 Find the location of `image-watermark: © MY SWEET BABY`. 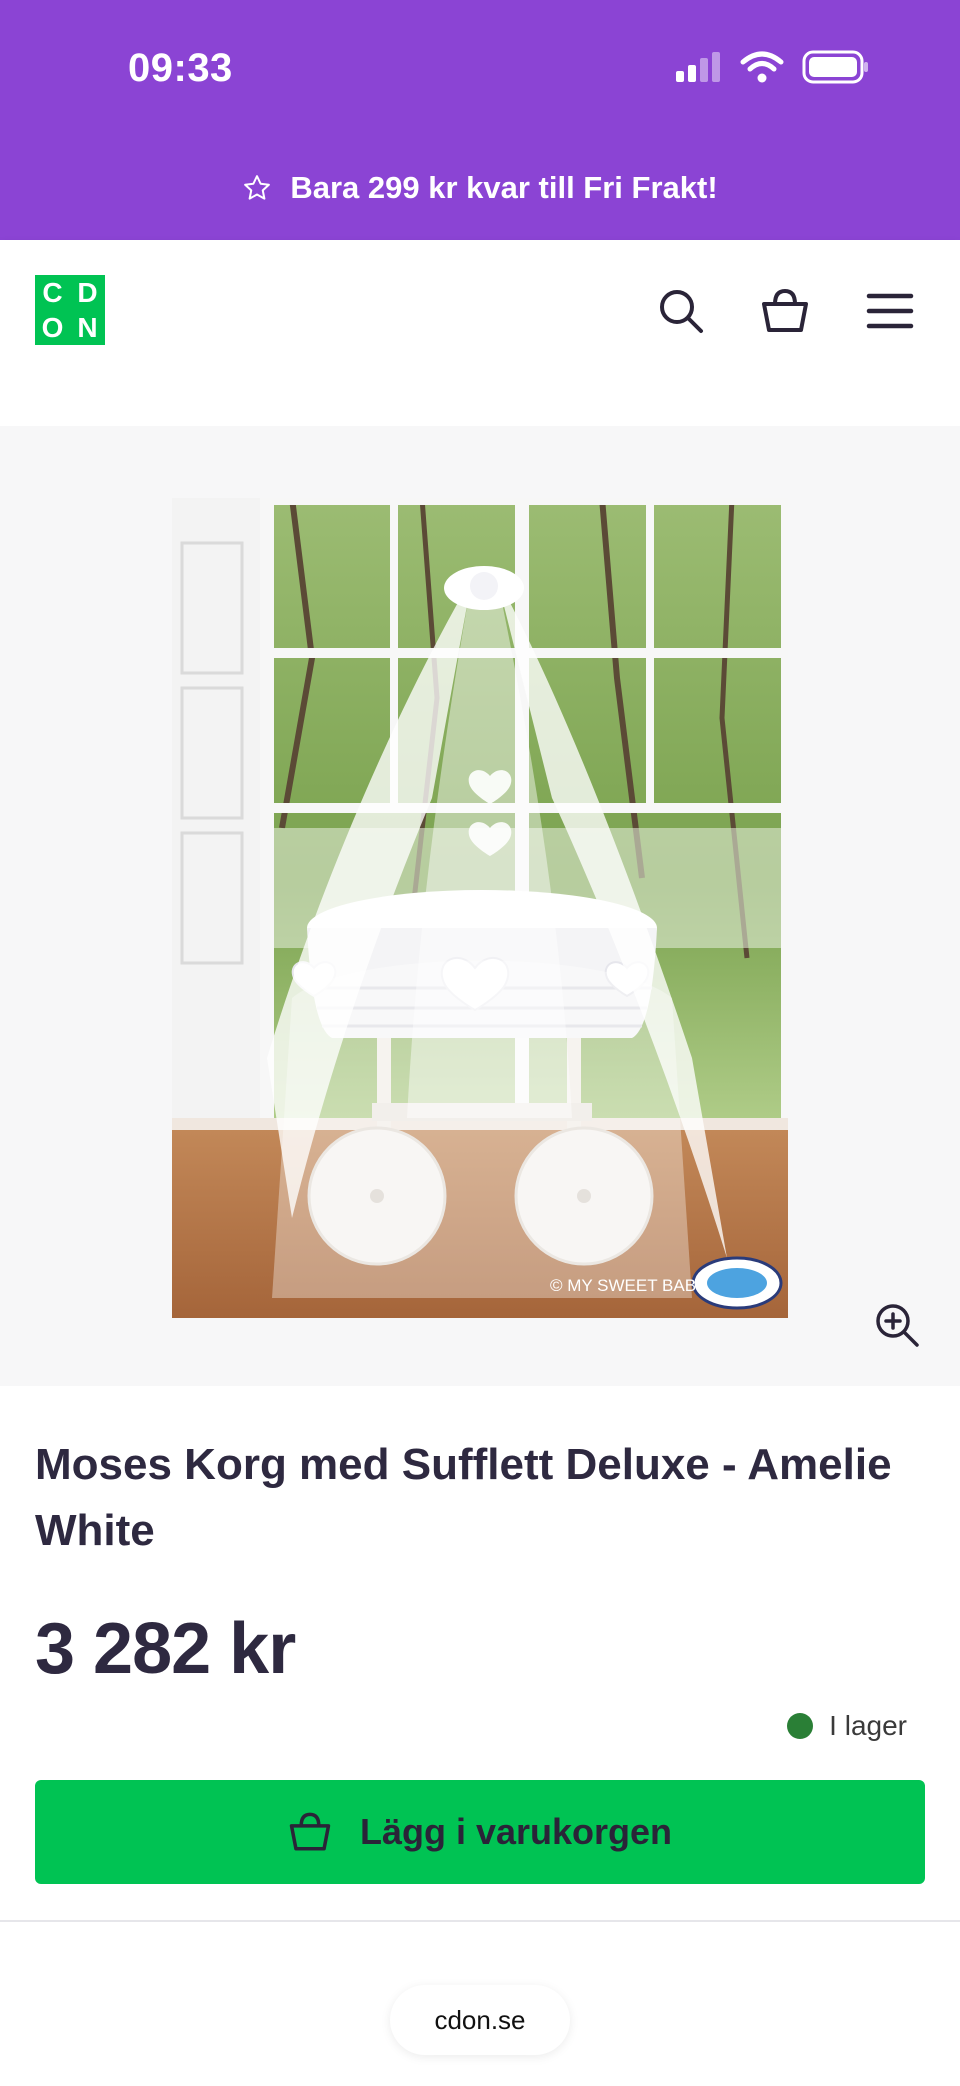

image-watermark: © MY SWEET BABY is located at coordinates (628, 1285).